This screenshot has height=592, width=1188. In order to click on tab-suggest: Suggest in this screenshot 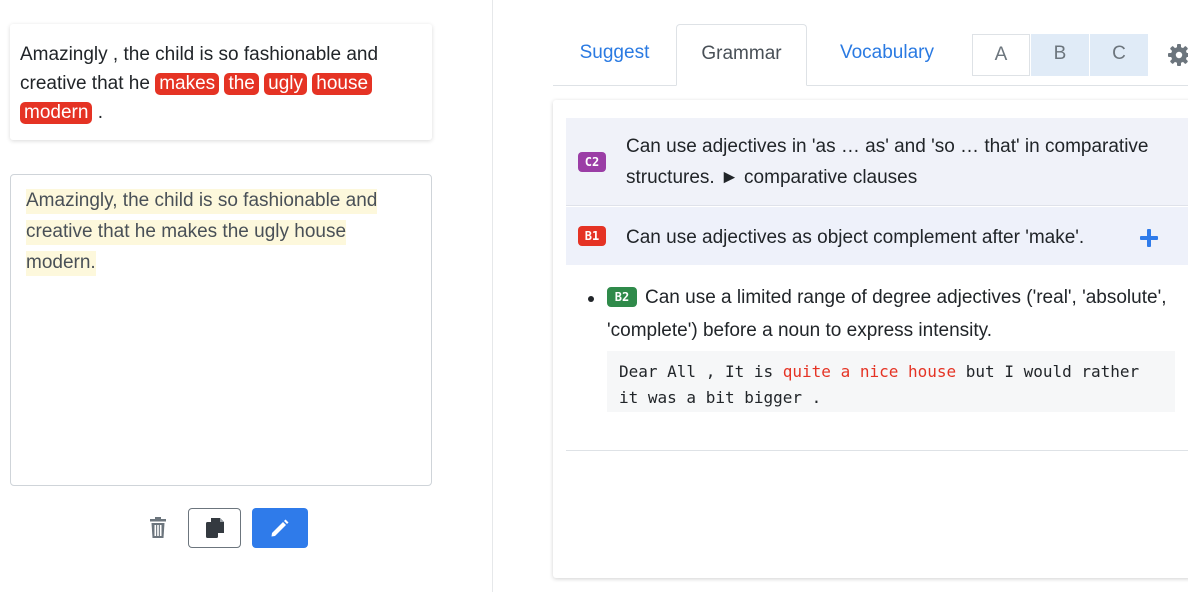, I will do `click(614, 55)`.